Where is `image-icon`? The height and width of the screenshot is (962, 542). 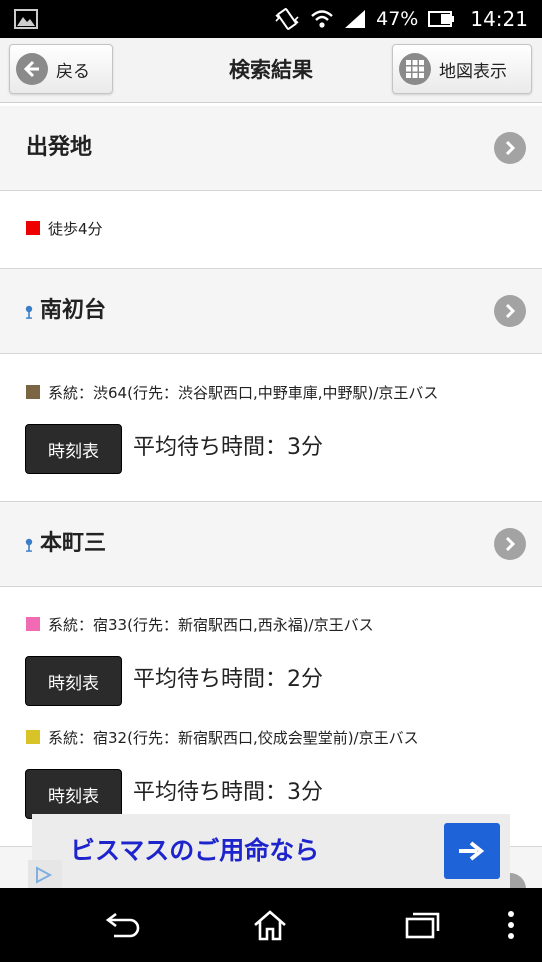
image-icon is located at coordinates (26, 19).